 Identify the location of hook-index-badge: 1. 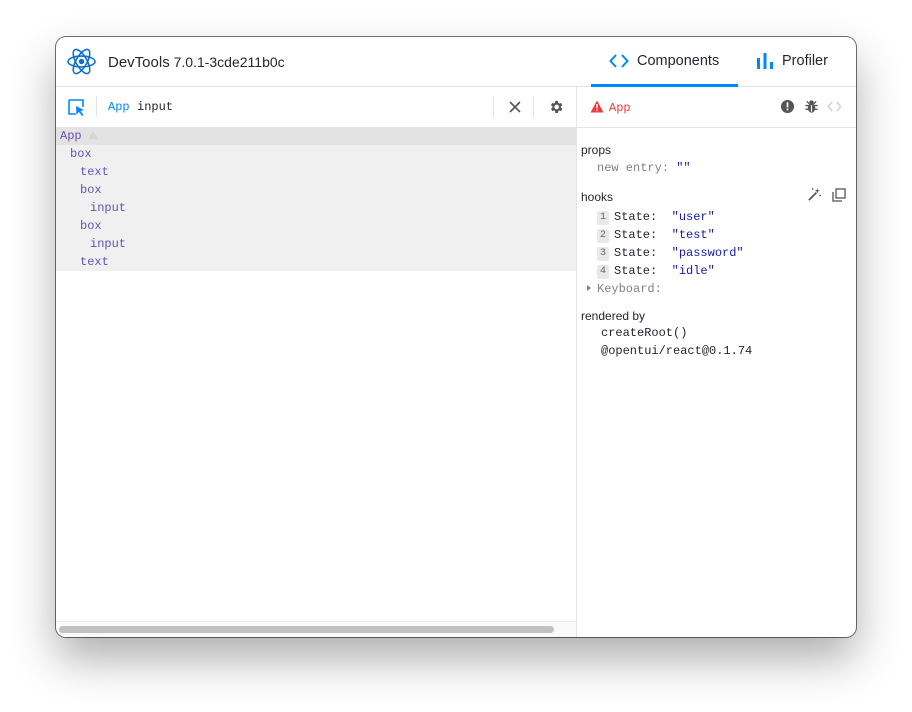
(603, 218).